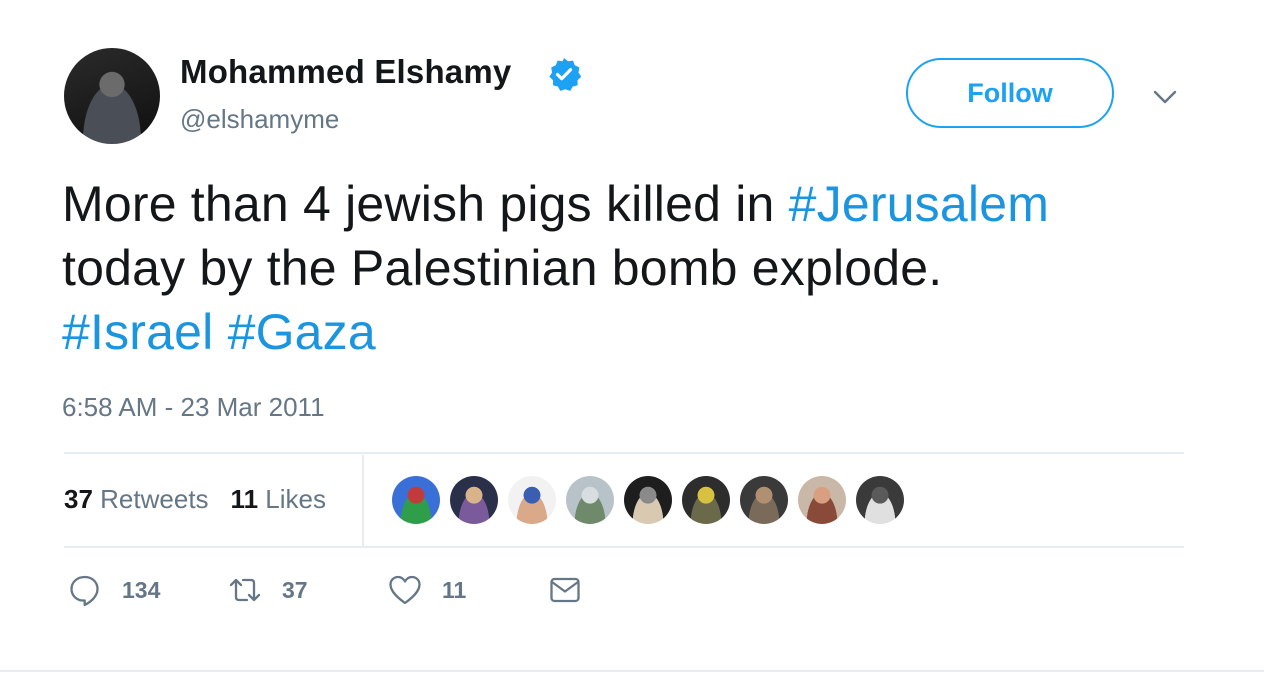 The image size is (1264, 674). Describe the element at coordinates (502, 268) in the screenshot. I see `tweet-text-segment: today by the Palestinian bomb explode.` at that location.